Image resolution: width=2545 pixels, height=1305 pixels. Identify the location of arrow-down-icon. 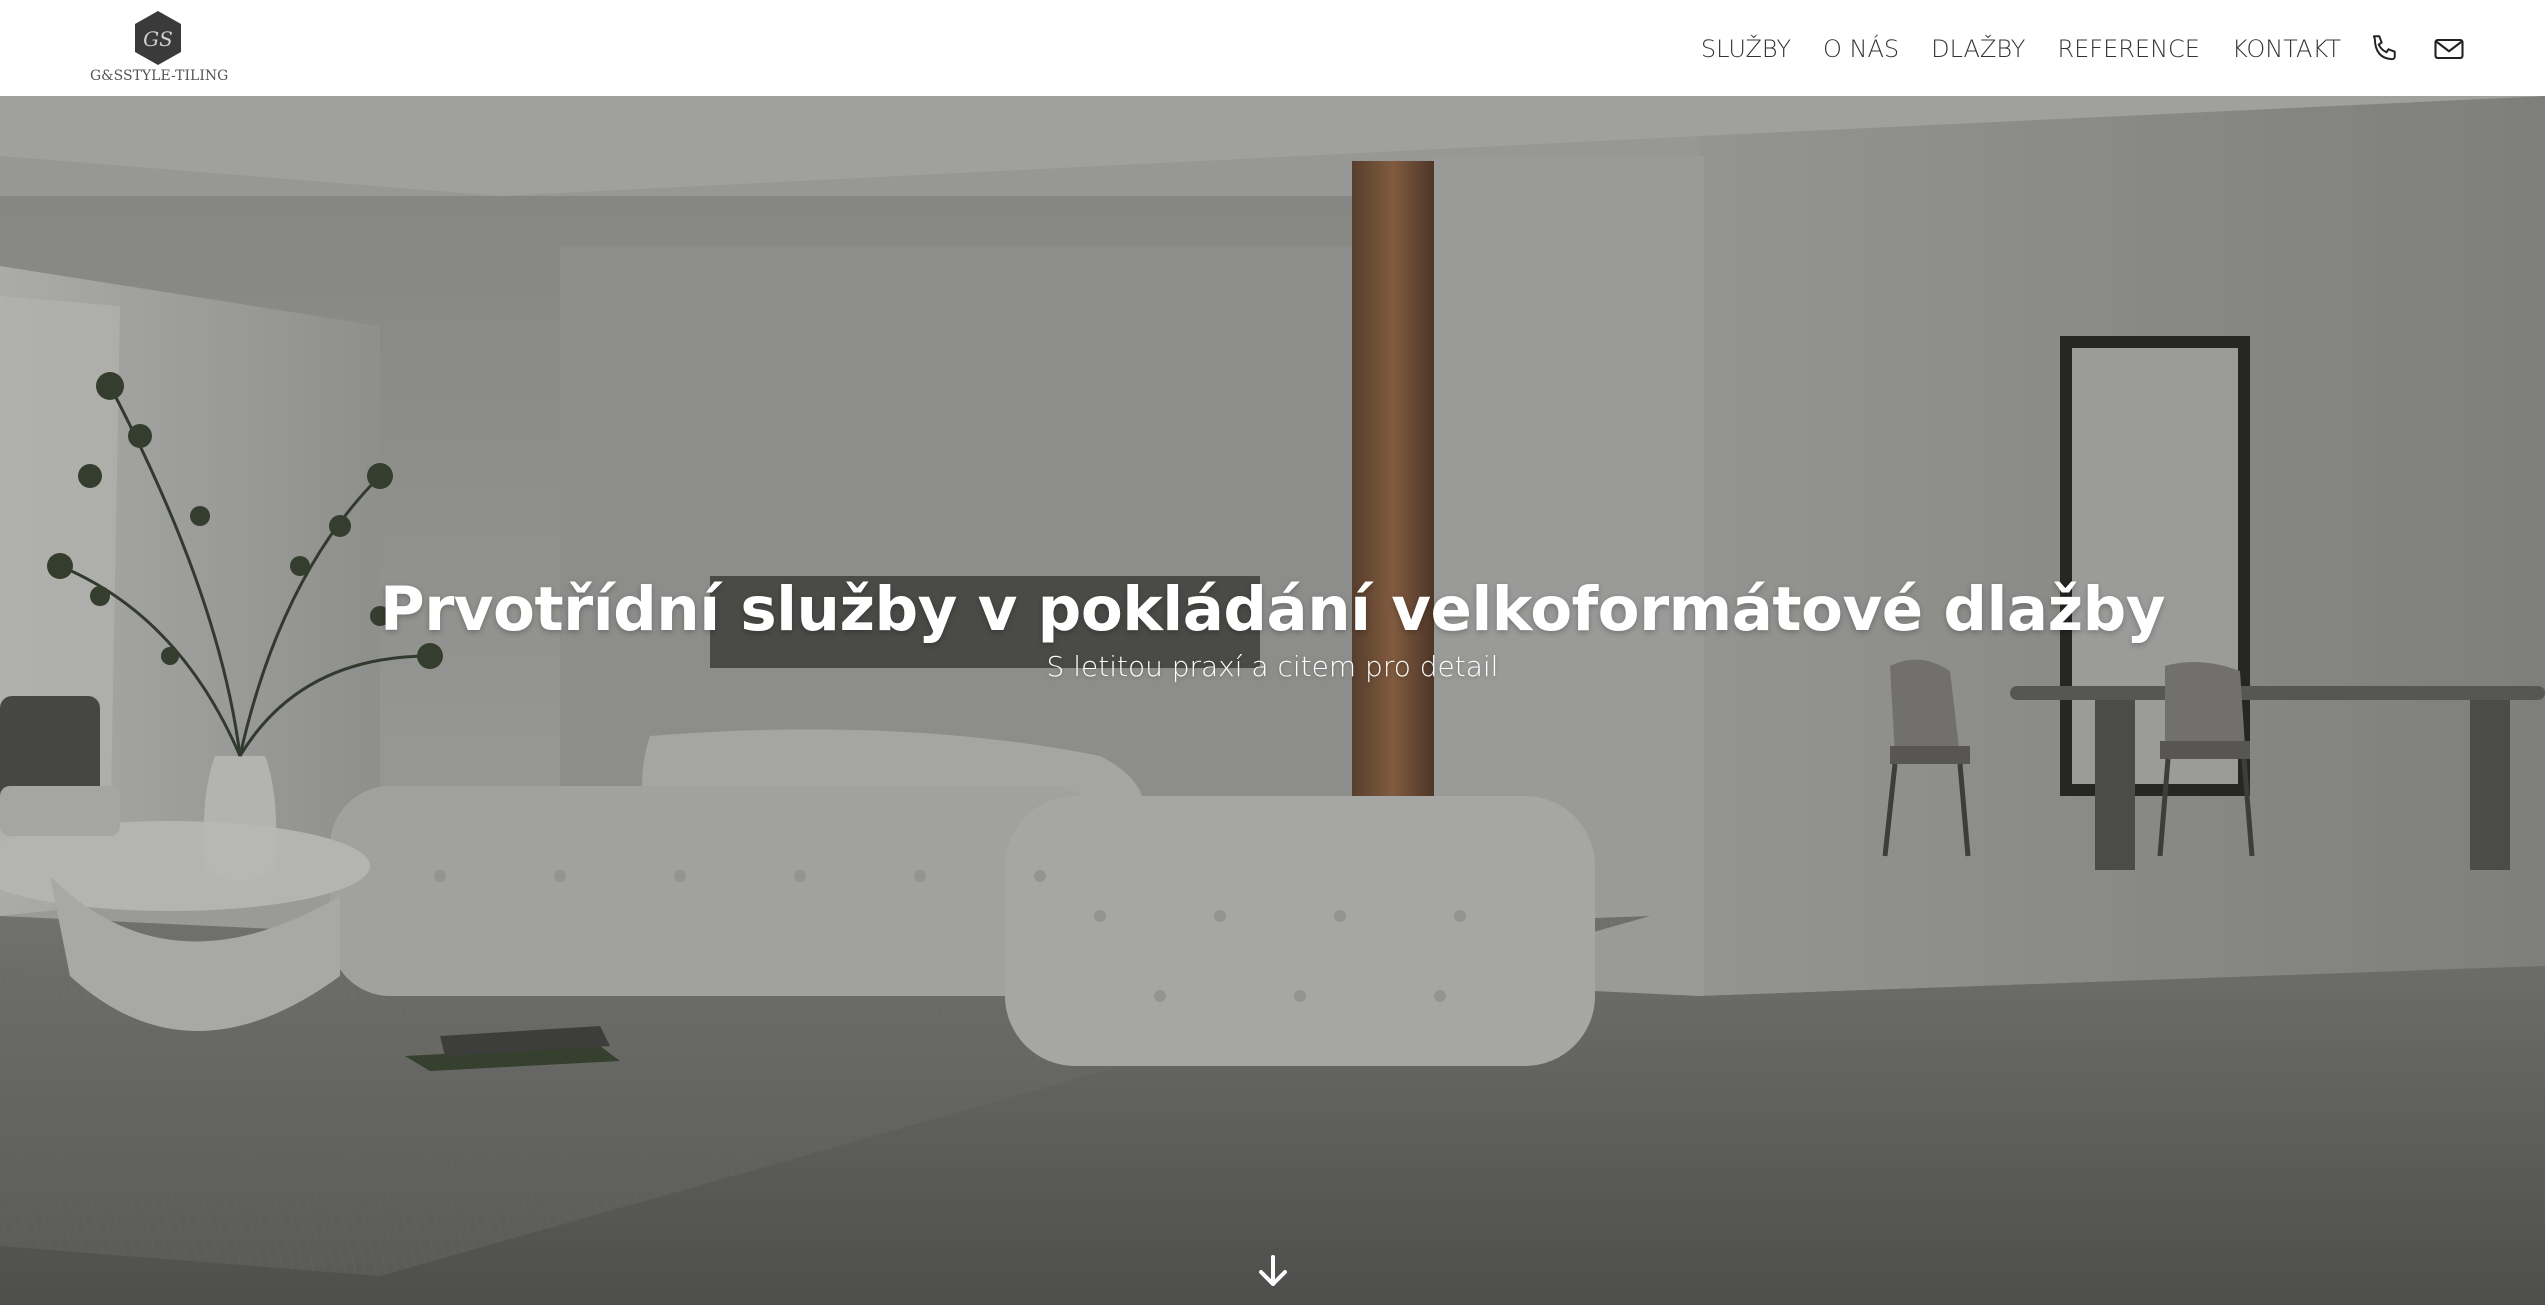
(1273, 1270).